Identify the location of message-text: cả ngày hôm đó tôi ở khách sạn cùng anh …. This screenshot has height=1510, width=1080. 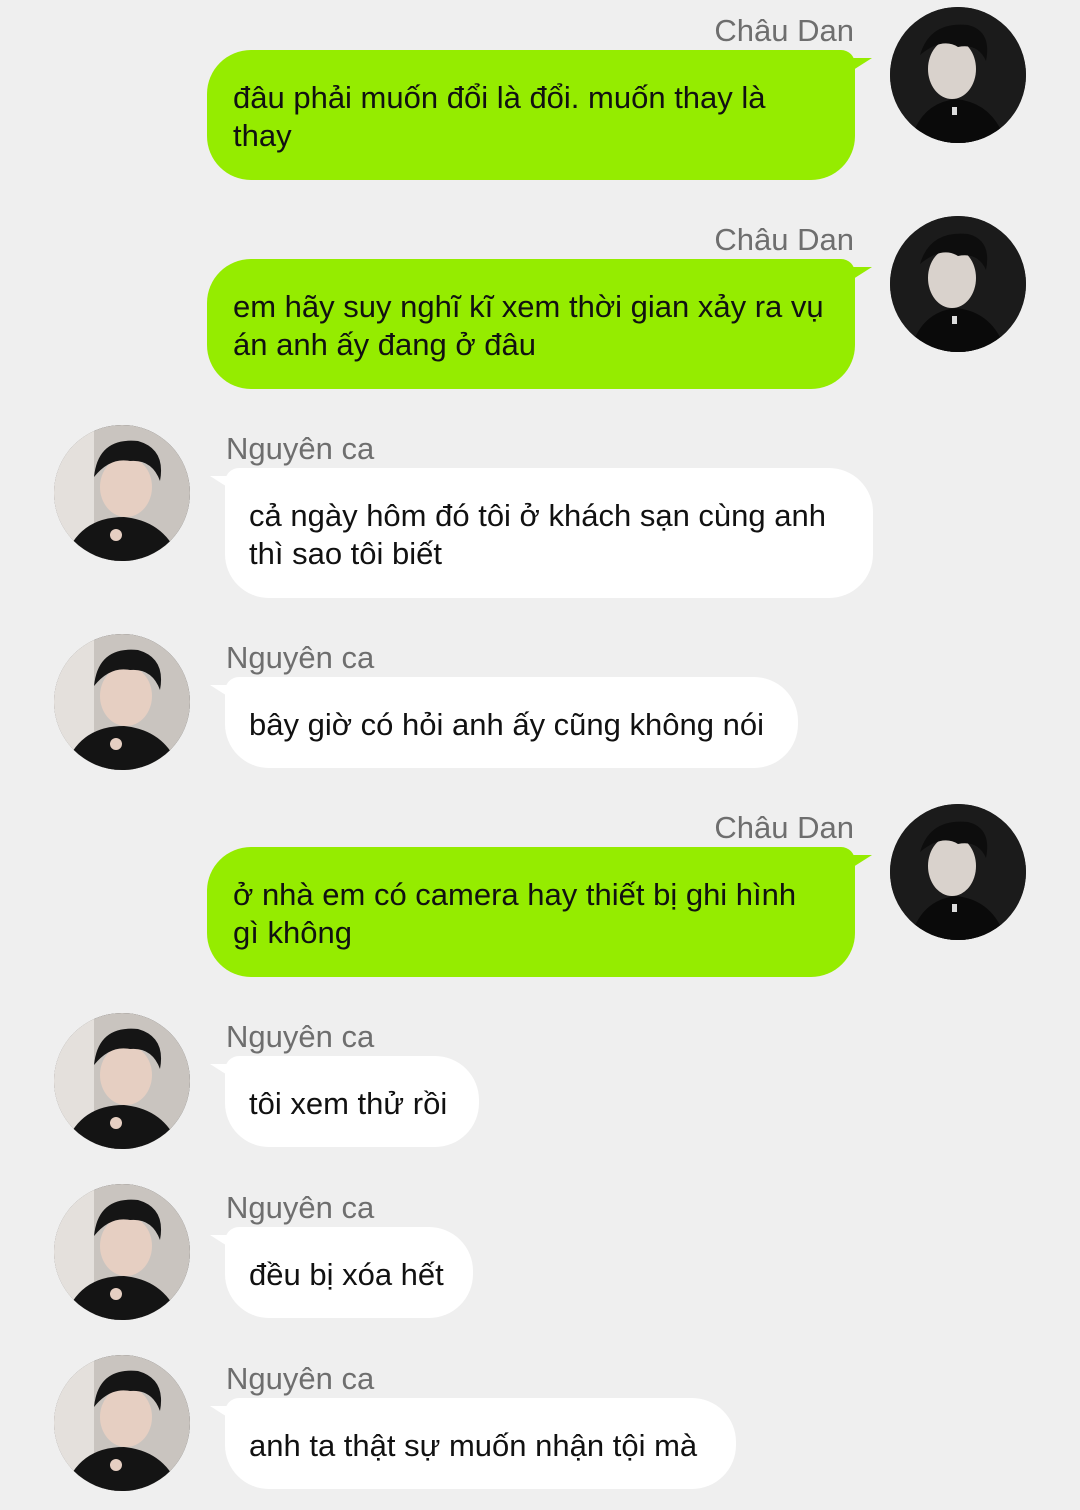
(537, 534).